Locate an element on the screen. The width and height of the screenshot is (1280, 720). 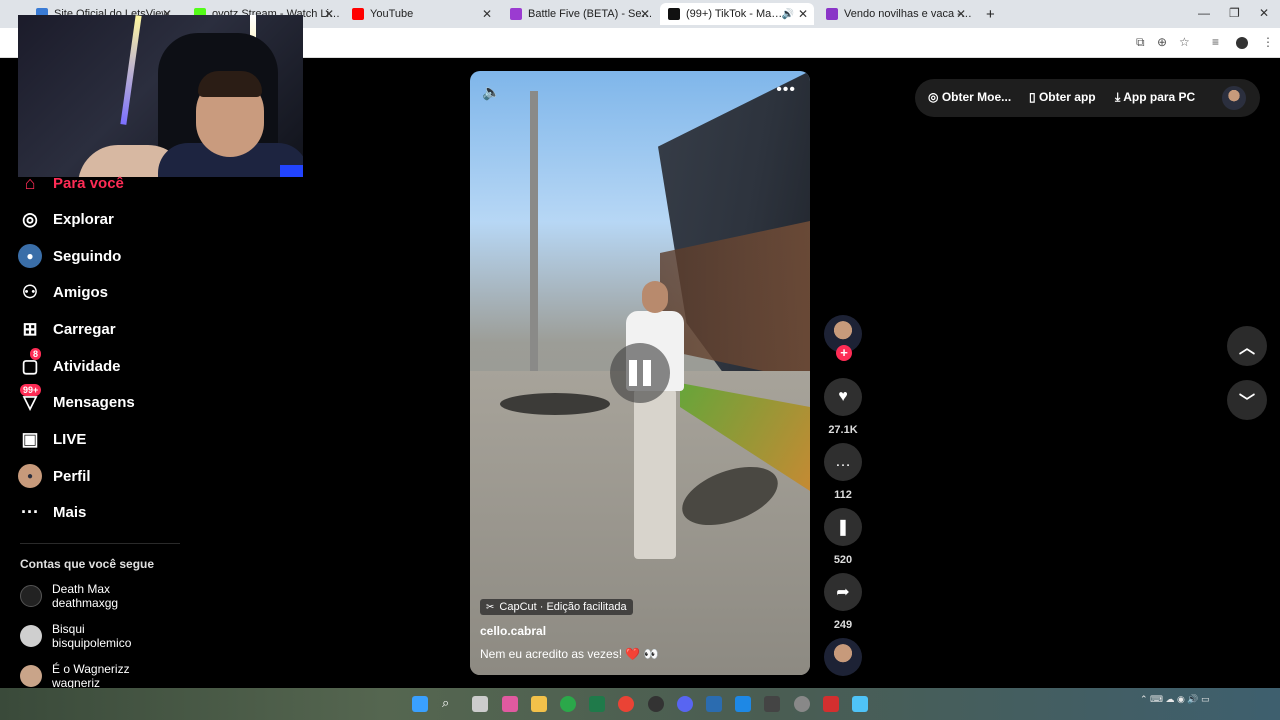
settings-icon is located at coordinates (802, 704).